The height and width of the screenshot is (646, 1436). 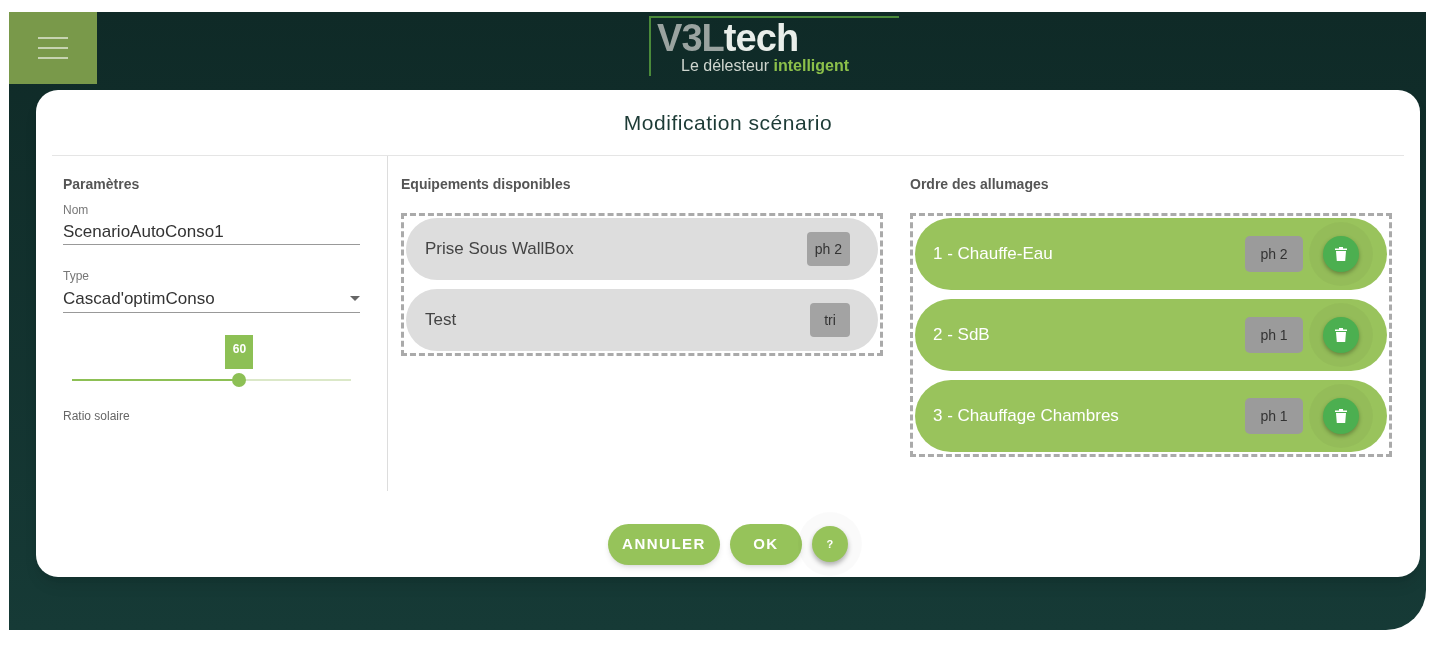 What do you see at coordinates (239, 352) in the screenshot?
I see `slider-value-label: 60` at bounding box center [239, 352].